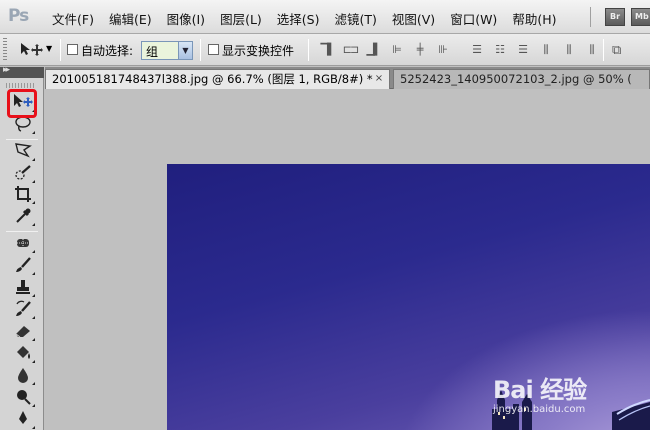 This screenshot has width=650, height=430. What do you see at coordinates (23, 398) in the screenshot?
I see `dodge-tool-icon` at bounding box center [23, 398].